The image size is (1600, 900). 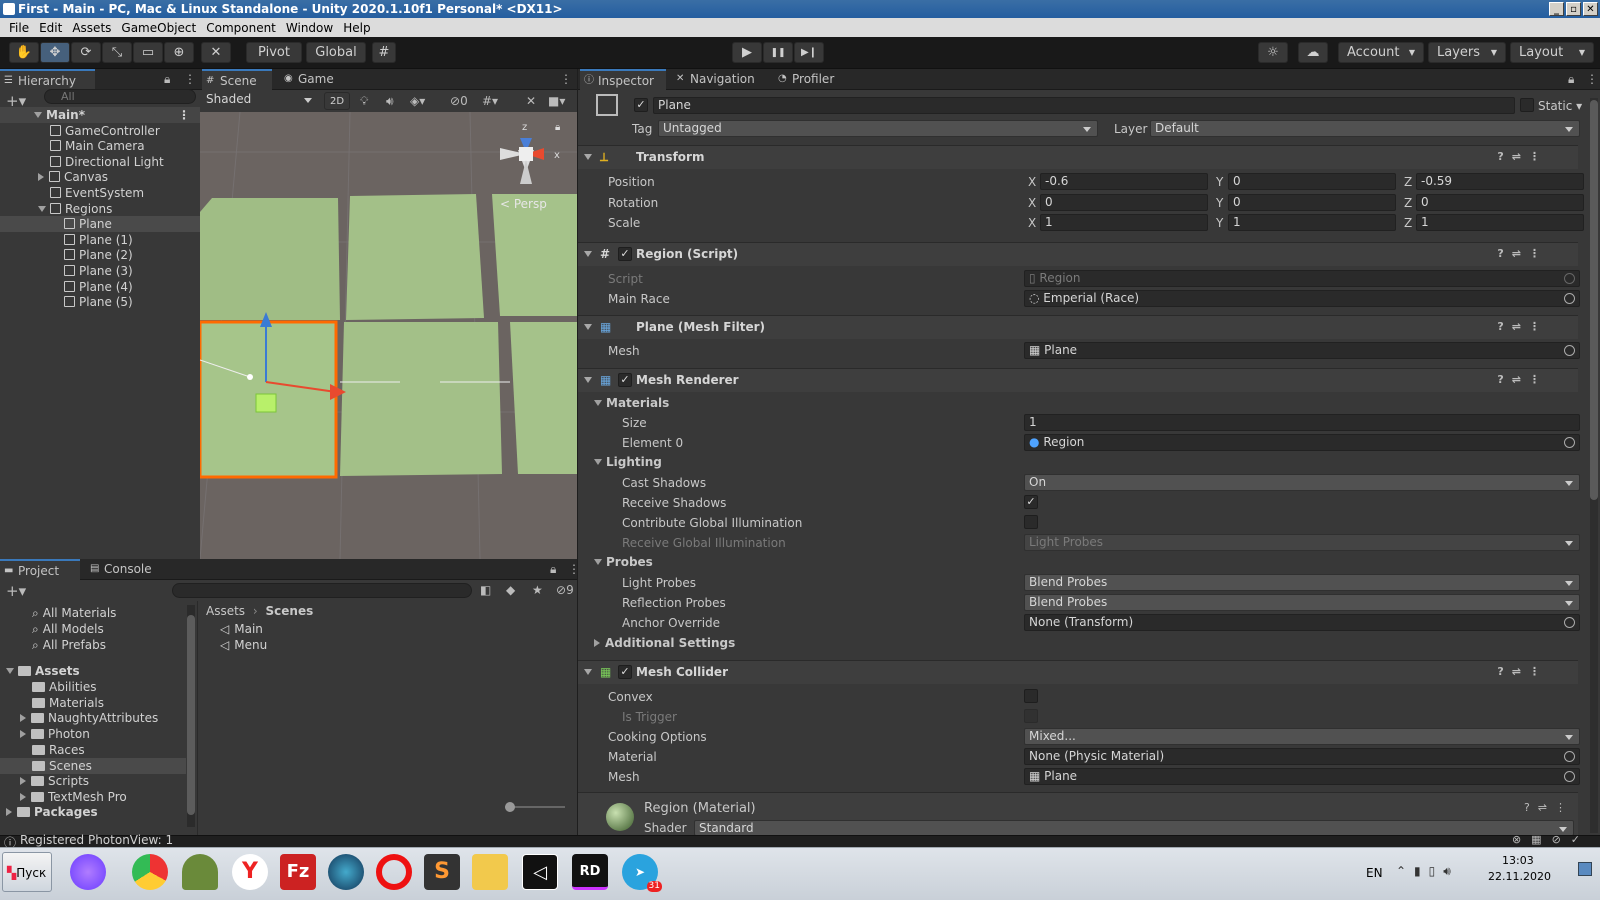 What do you see at coordinates (126, 569) in the screenshot?
I see `tab-console: ▤ Console` at bounding box center [126, 569].